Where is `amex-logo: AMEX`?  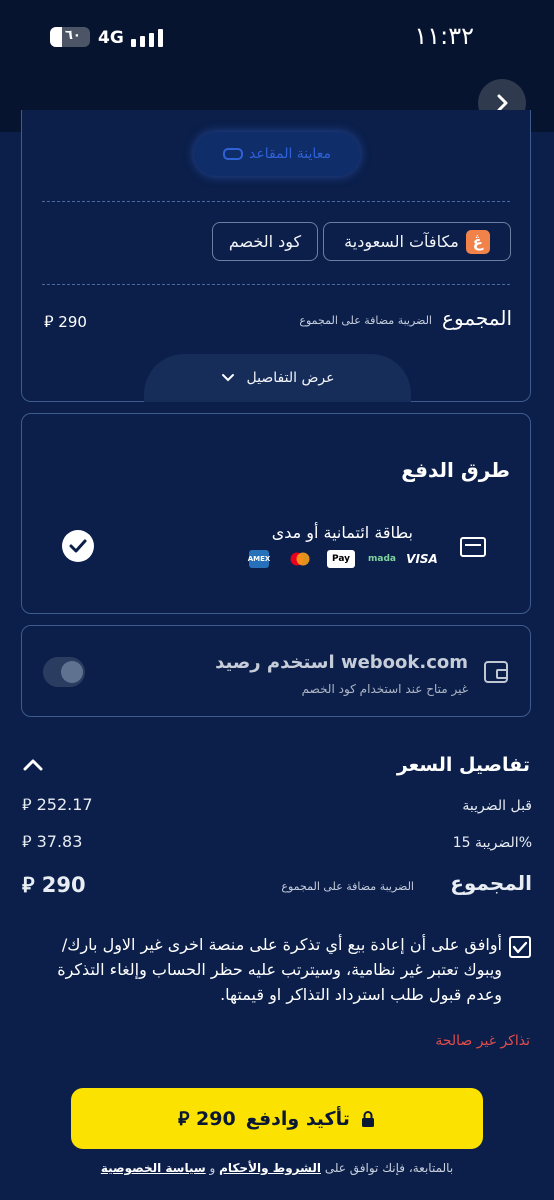
amex-logo: AMEX is located at coordinates (259, 559).